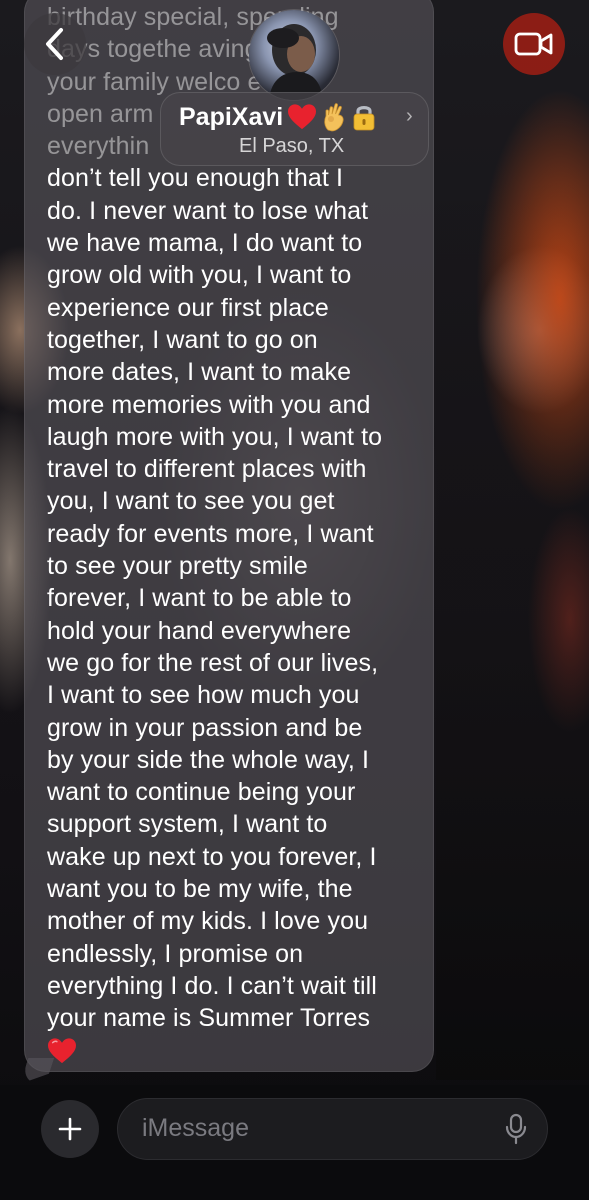 Image resolution: width=589 pixels, height=1200 pixels. Describe the element at coordinates (302, 117) in the screenshot. I see `red-heart-icon` at that location.